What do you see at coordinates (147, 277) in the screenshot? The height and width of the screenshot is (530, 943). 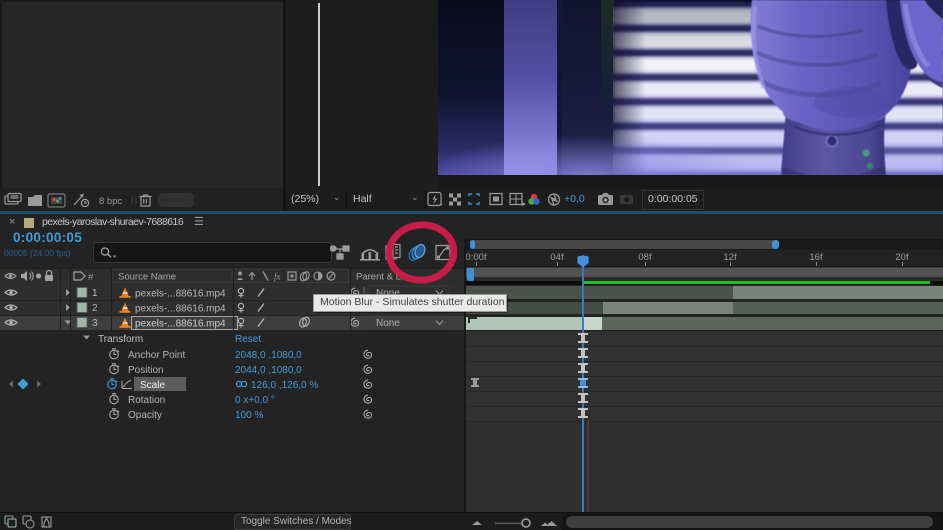 I see `svg-text: Source Name` at bounding box center [147, 277].